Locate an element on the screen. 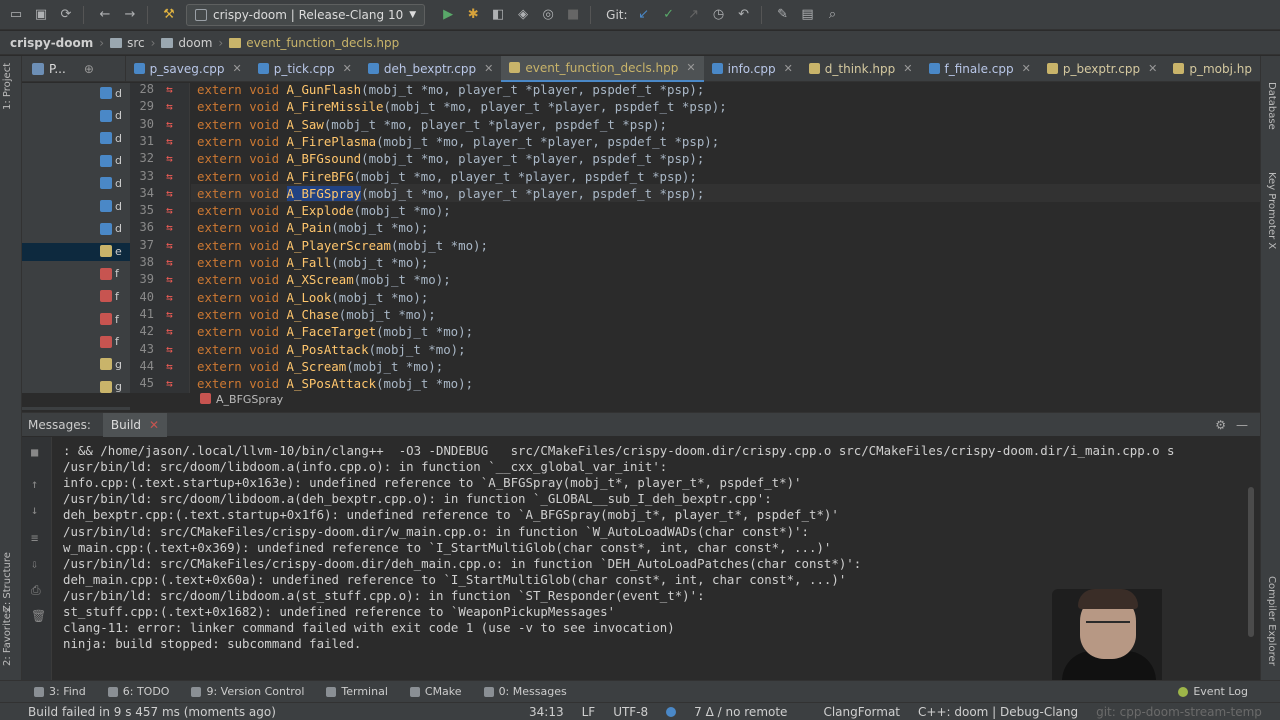 The width and height of the screenshot is (1280, 720). tab-p-mobj: p_mobj.hp is located at coordinates (1212, 69).